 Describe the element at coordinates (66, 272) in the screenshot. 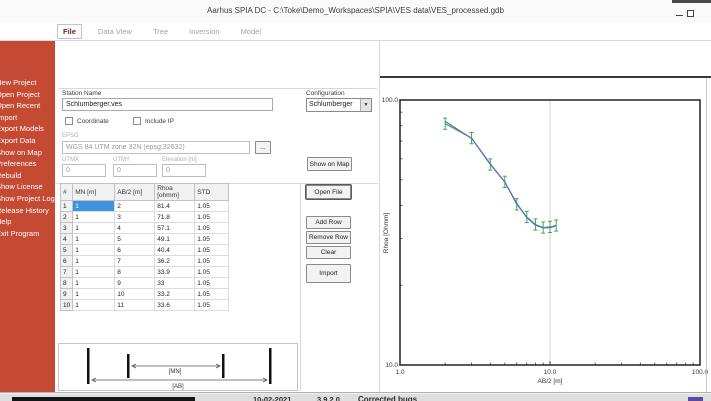

I see `row-header: 7` at that location.